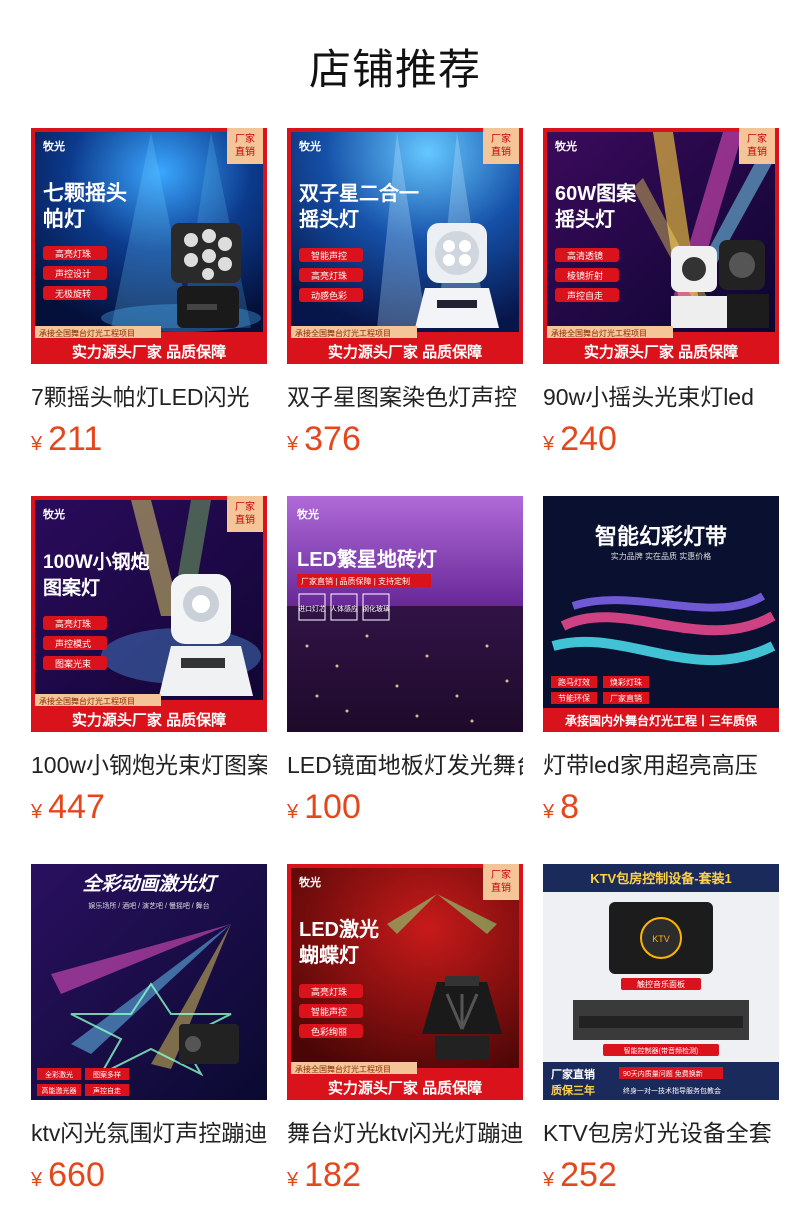 The width and height of the screenshot is (790, 1232). What do you see at coordinates (76, 807) in the screenshot?
I see `price-value: 447` at bounding box center [76, 807].